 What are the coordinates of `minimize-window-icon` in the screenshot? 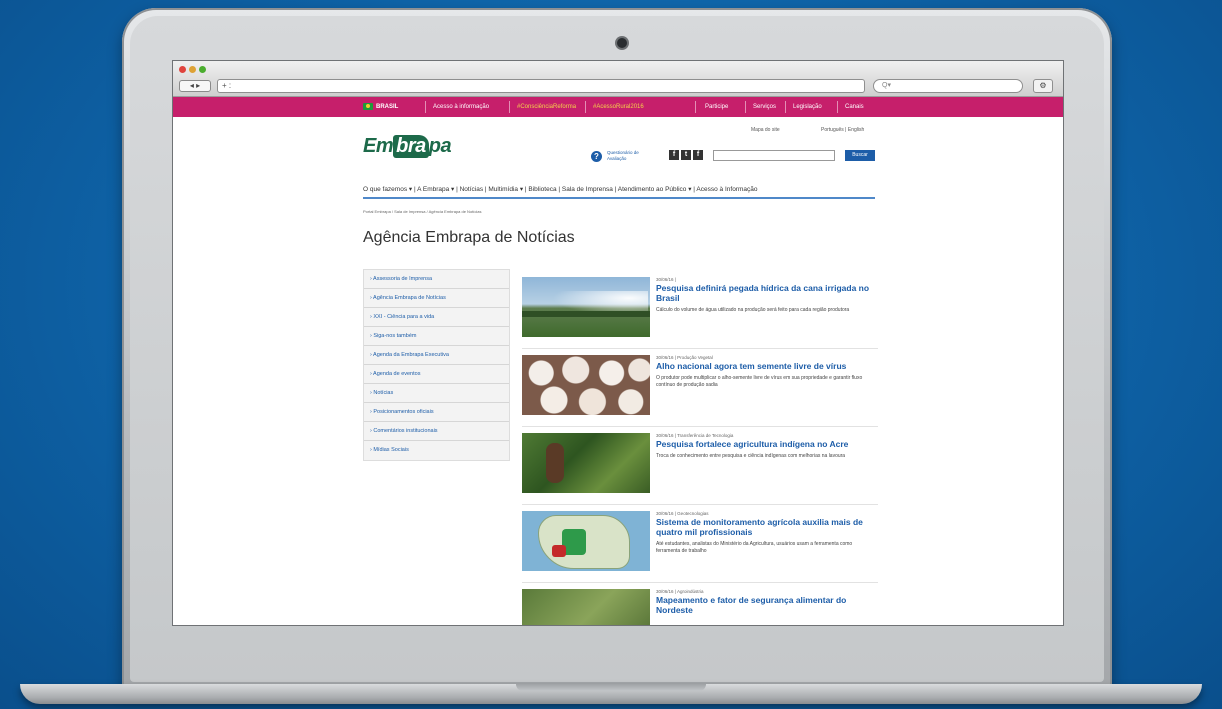 It's located at (192, 69).